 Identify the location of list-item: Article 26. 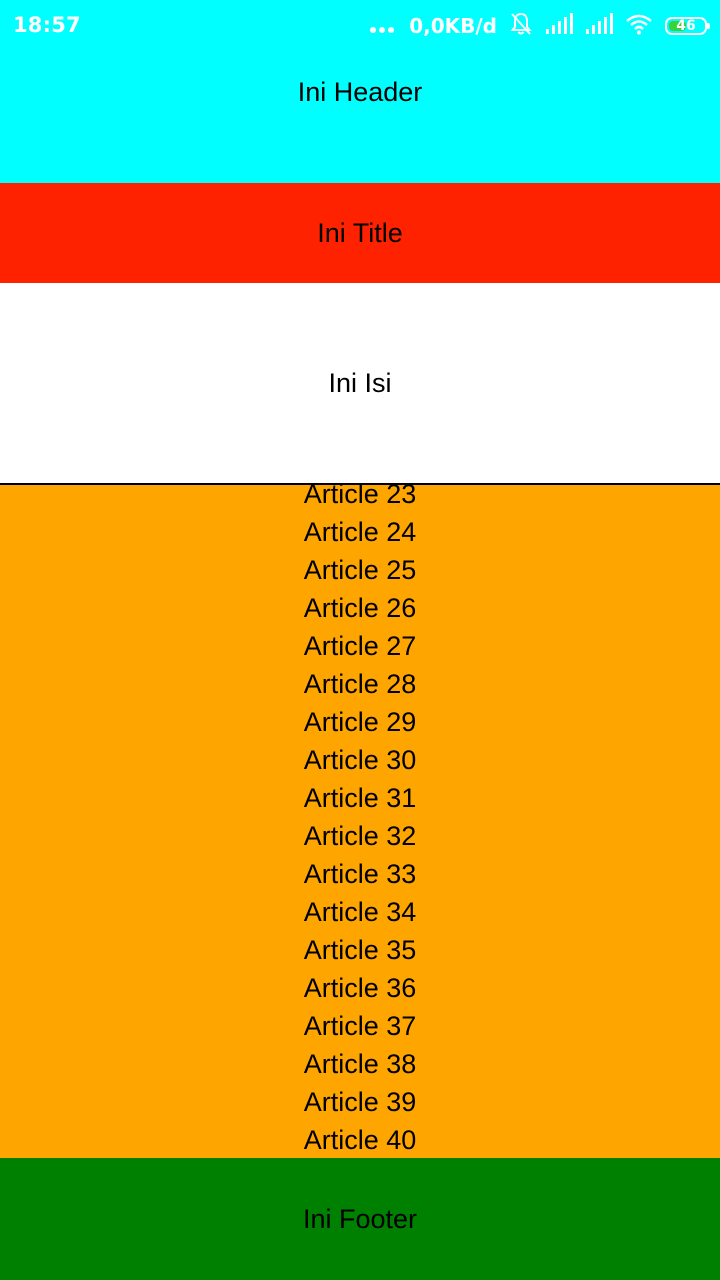
(360, 608).